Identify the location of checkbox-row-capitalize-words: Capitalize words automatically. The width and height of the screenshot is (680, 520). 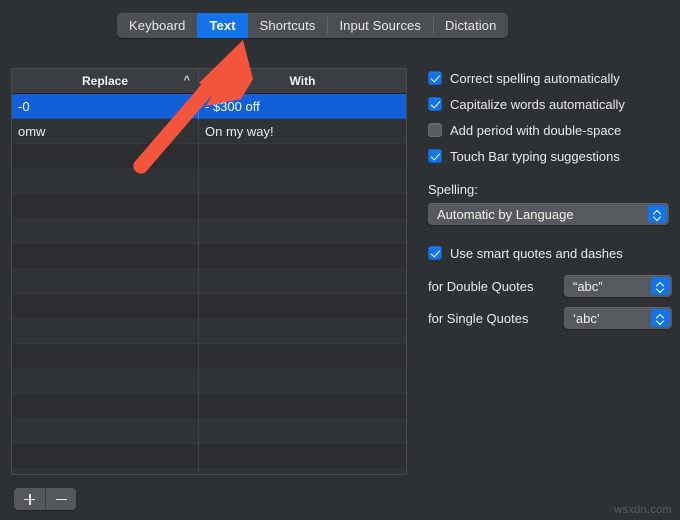
(552, 104).